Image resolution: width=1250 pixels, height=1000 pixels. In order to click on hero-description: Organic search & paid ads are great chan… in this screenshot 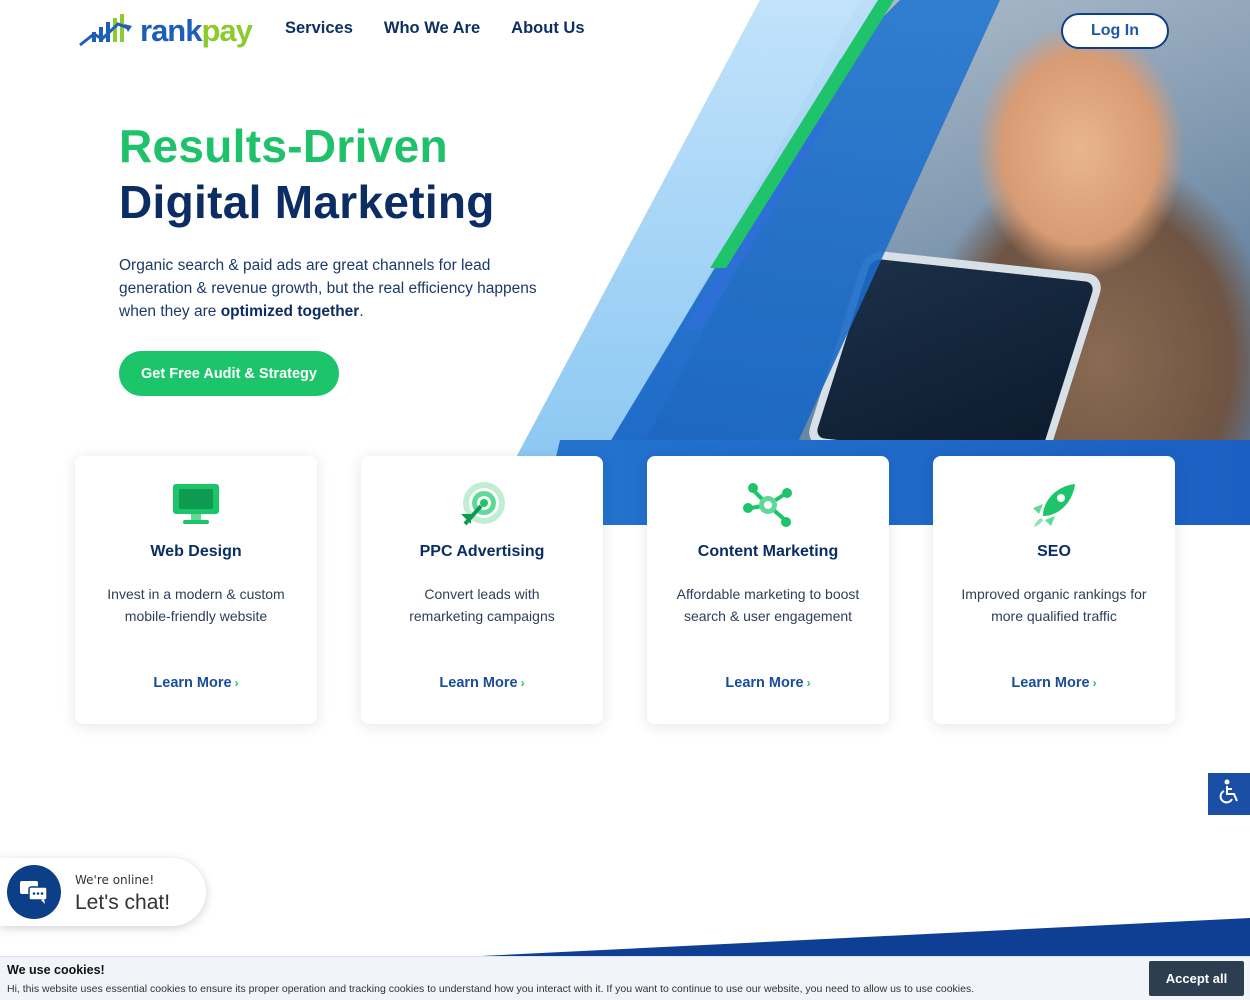, I will do `click(328, 288)`.